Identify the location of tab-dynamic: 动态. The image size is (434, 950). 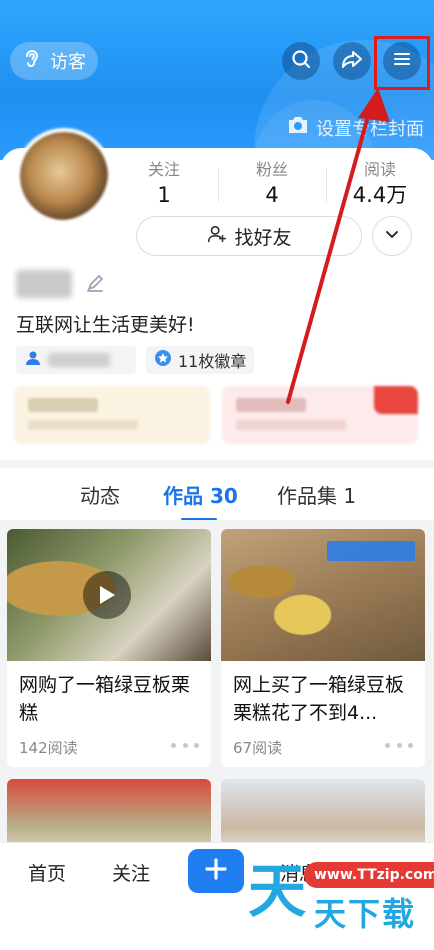
(100, 494).